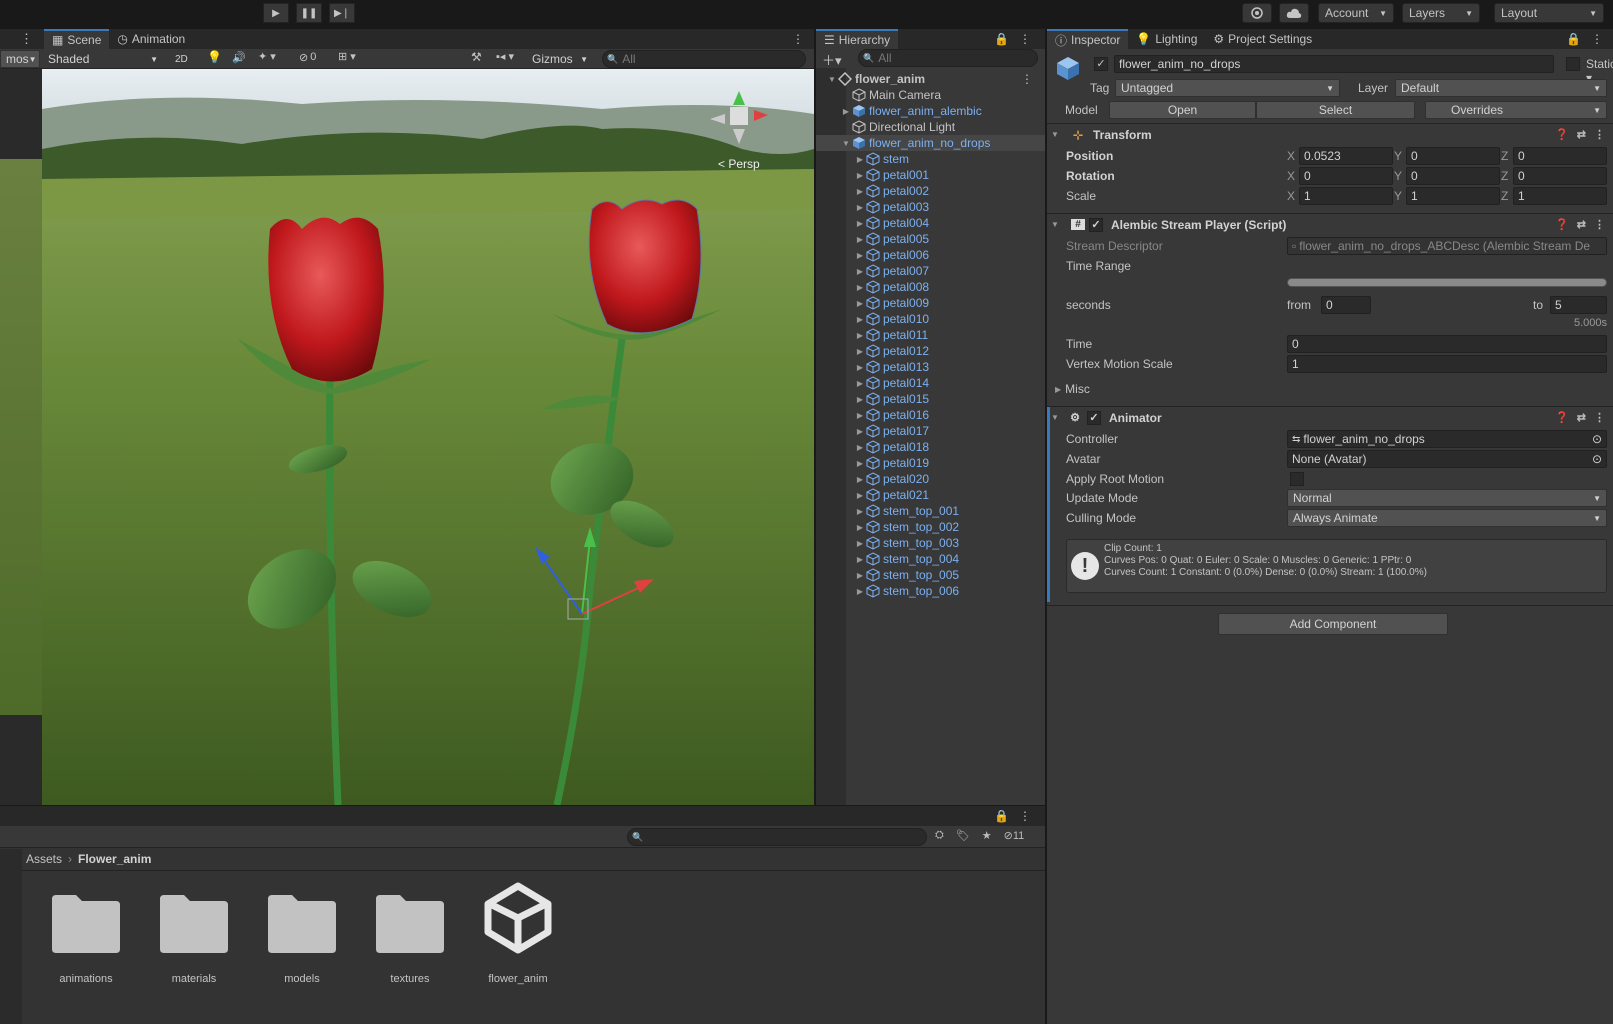 This screenshot has height=1024, width=1613. I want to click on position-y-axis-label: Y, so click(1398, 156).